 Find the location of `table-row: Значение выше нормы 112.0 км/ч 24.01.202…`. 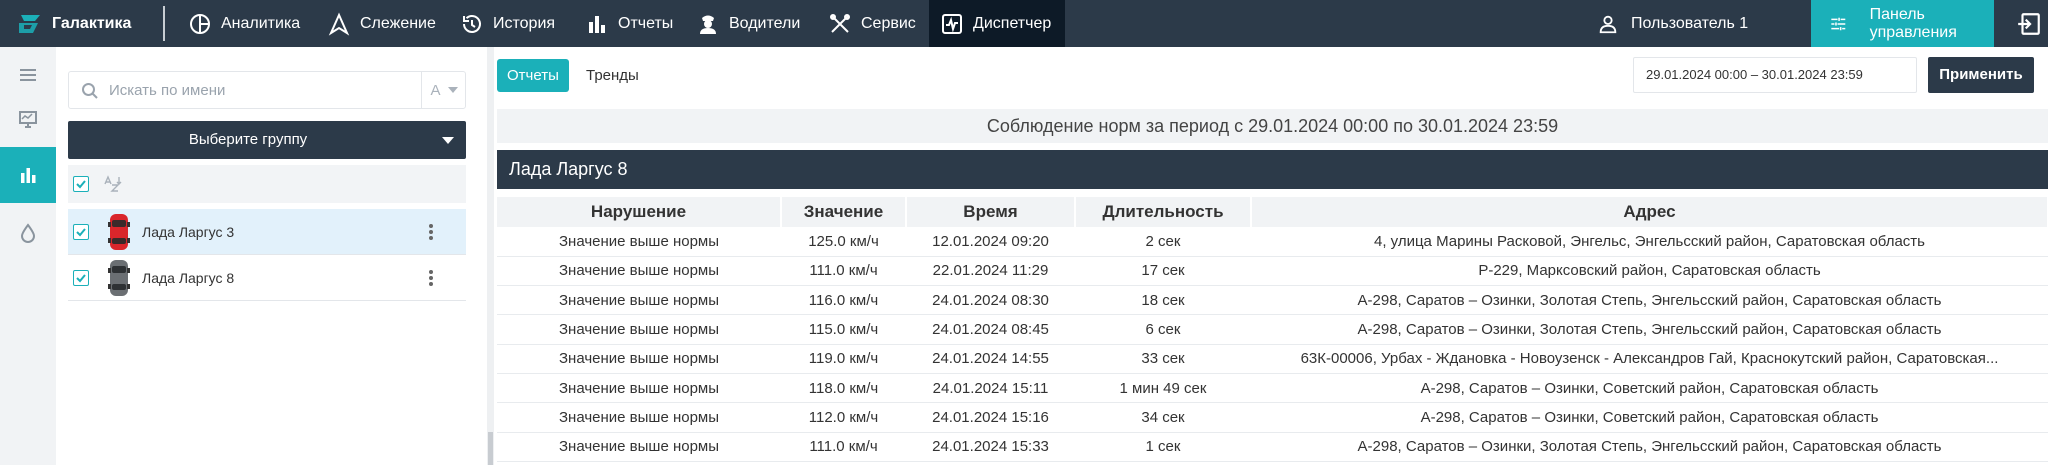

table-row: Значение выше нормы 112.0 км/ч 24.01.202… is located at coordinates (1272, 417).